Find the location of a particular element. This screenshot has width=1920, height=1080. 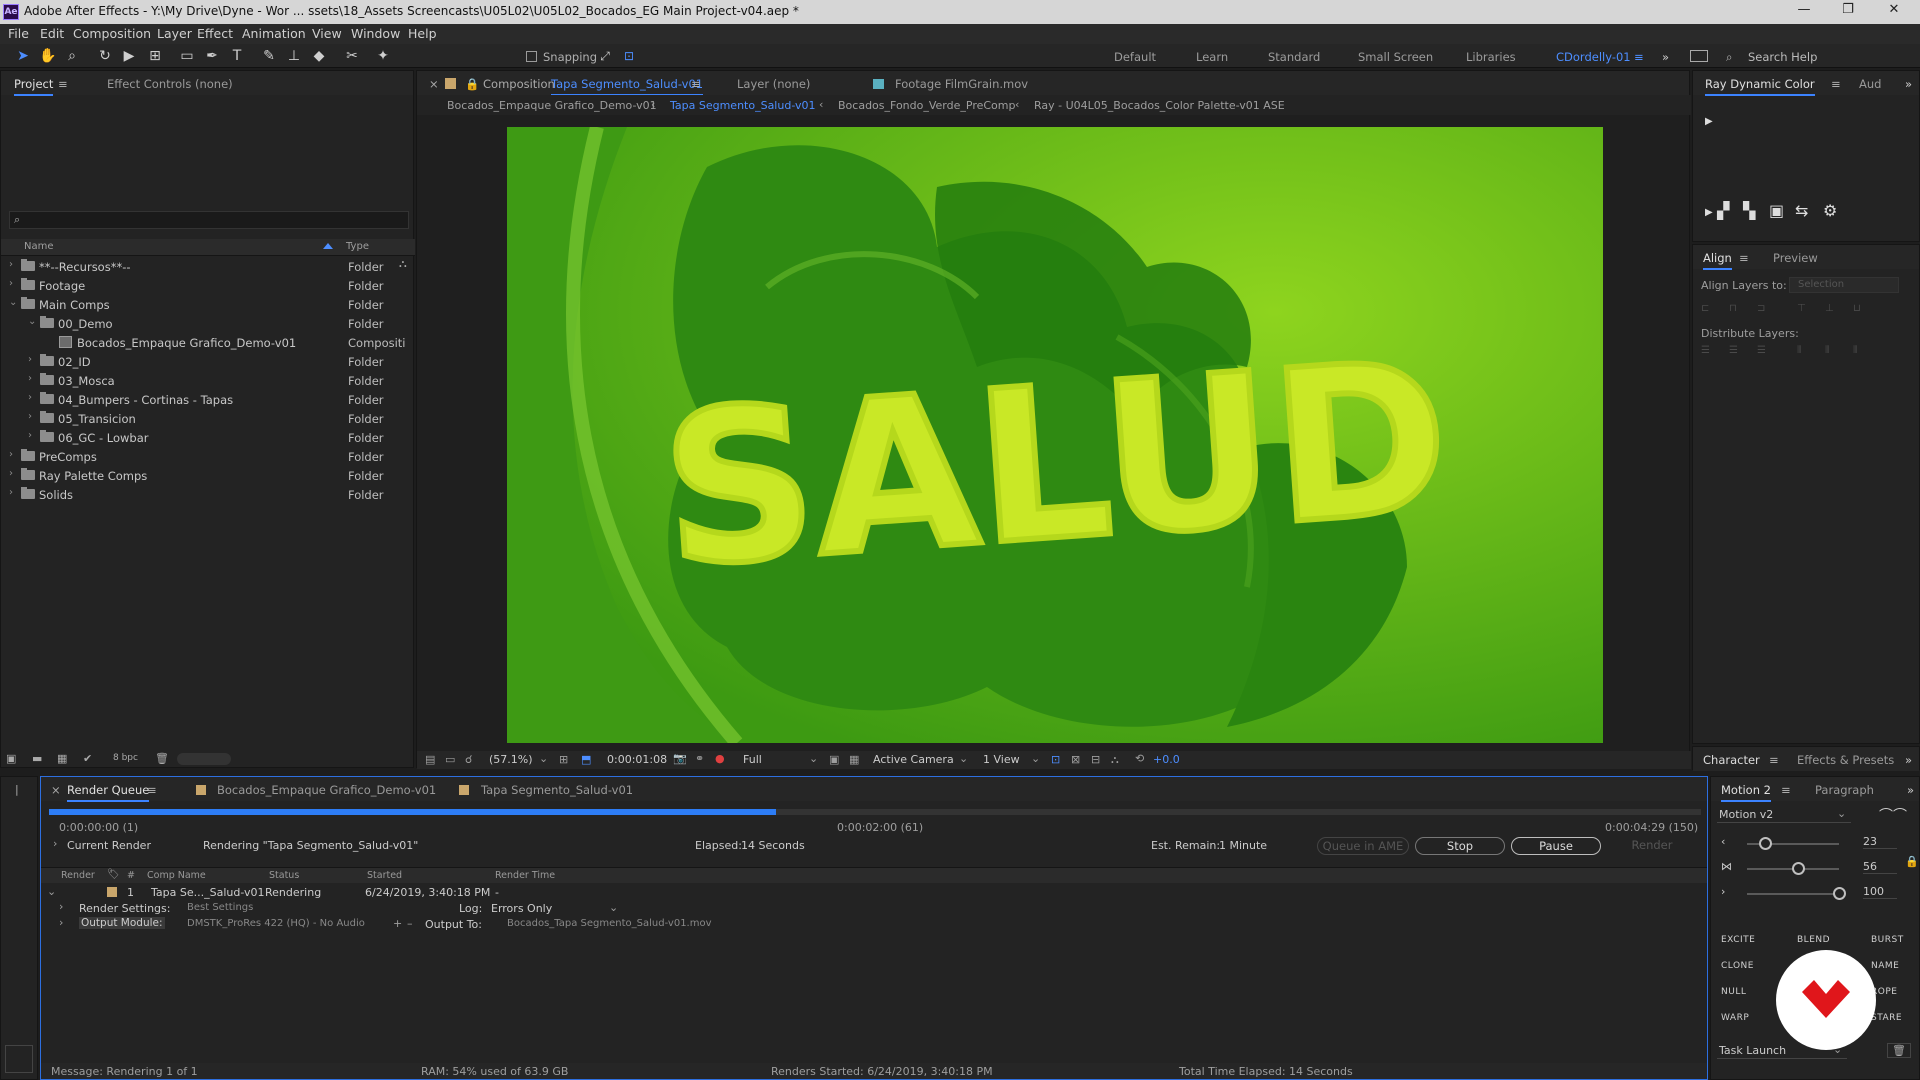

slider-value-3: 100 is located at coordinates (1880, 892).